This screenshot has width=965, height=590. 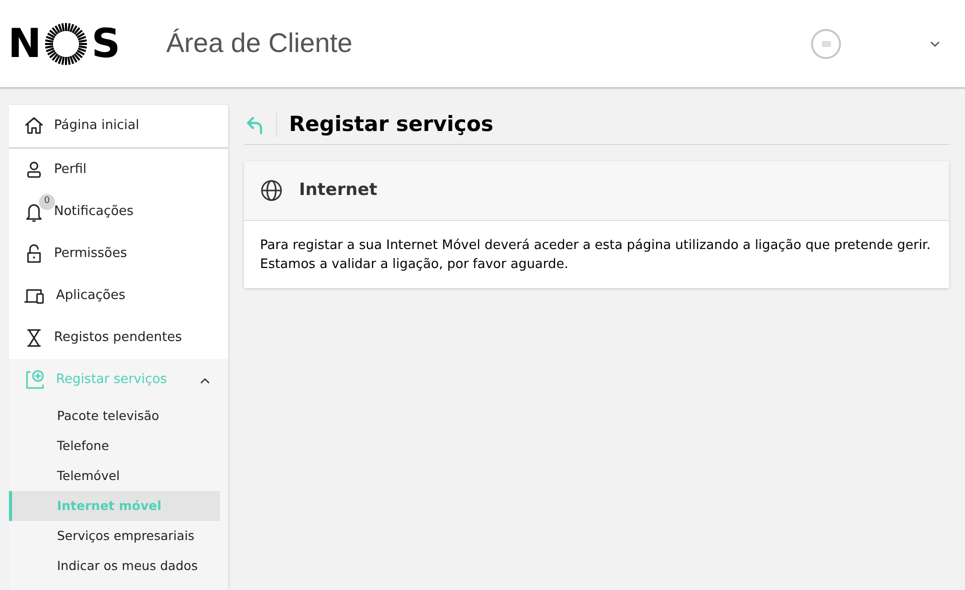 I want to click on notification-badge: 0, so click(x=47, y=202).